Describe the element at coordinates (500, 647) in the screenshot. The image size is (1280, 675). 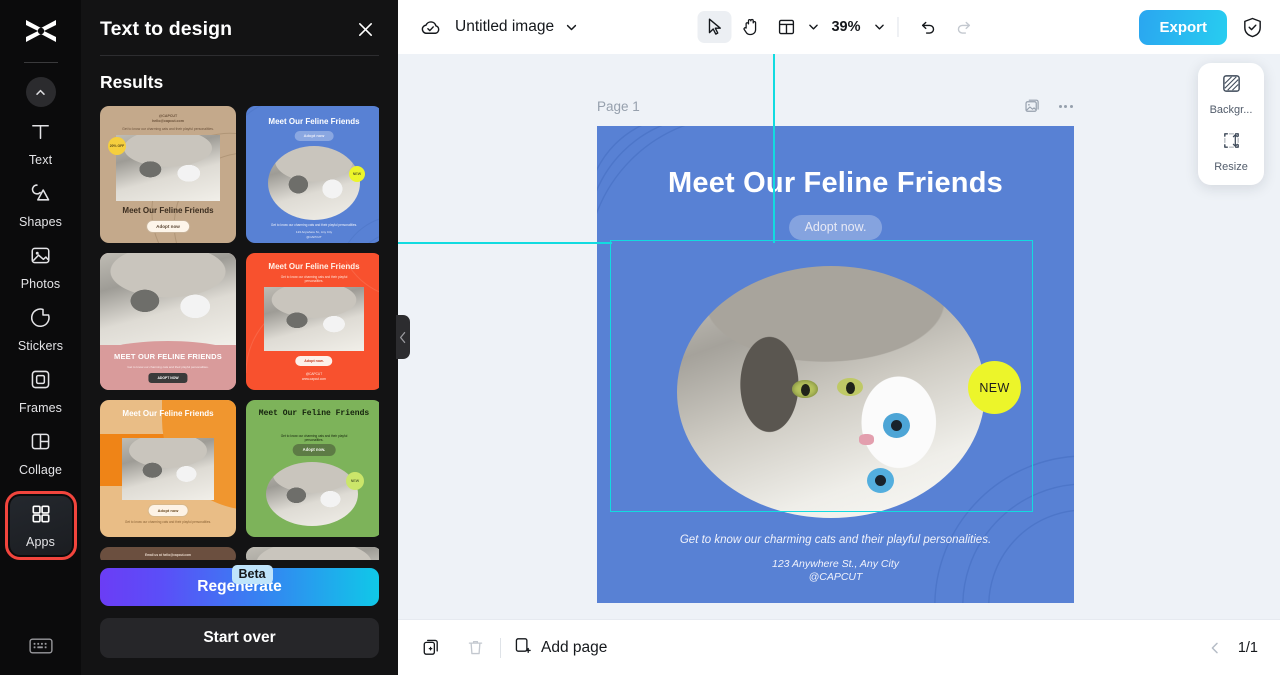
I see `bottombar-divider` at that location.